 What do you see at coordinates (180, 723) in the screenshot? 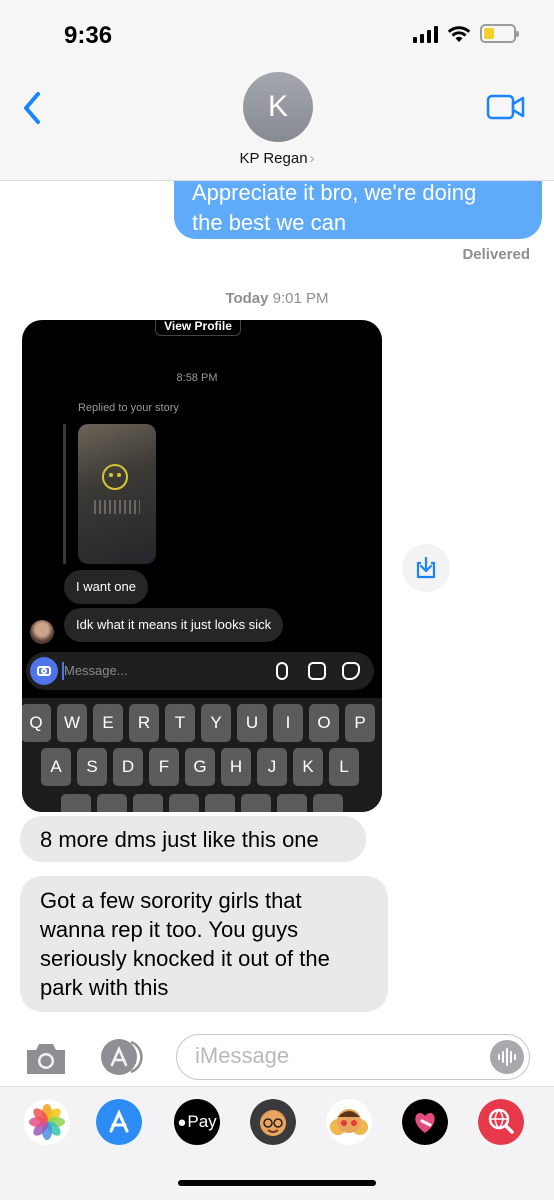
I see `key: T` at bounding box center [180, 723].